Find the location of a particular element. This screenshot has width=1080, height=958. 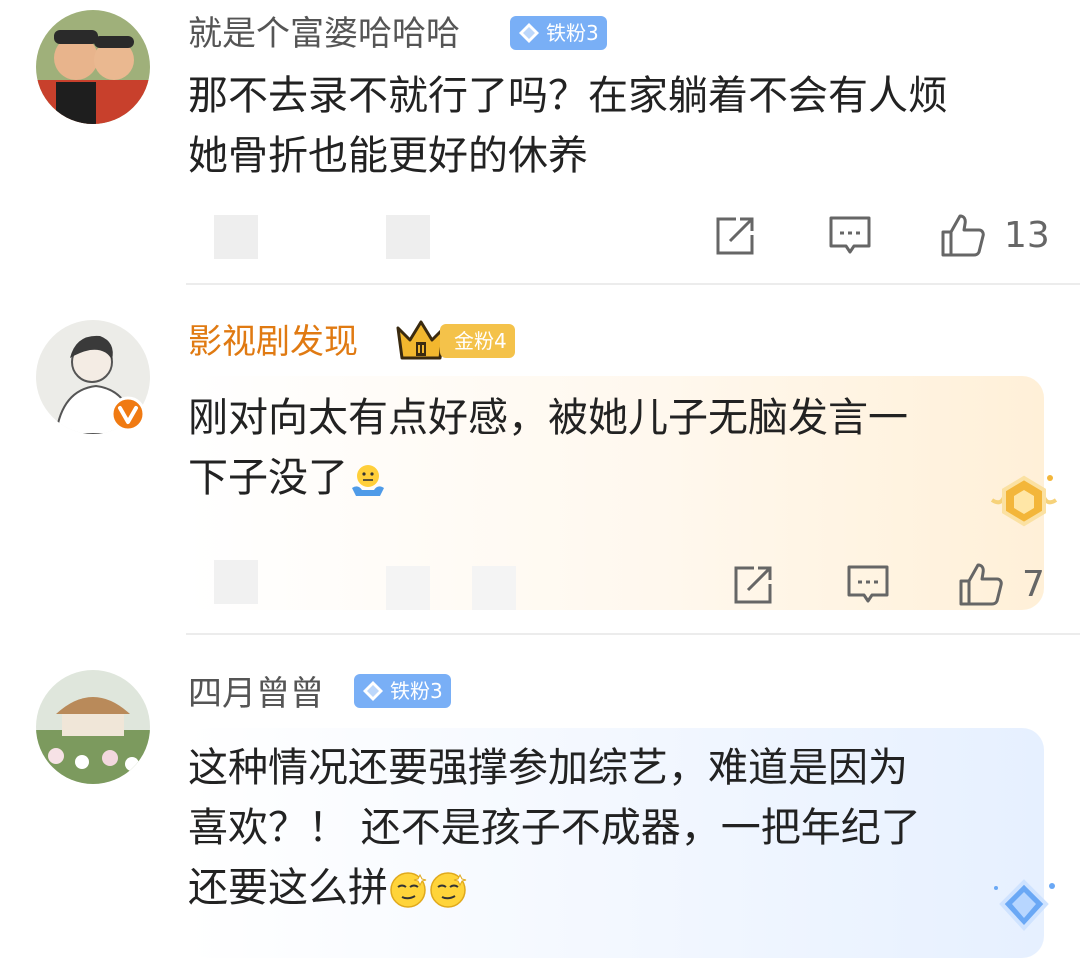

comment-text: 刚对向太有点好感，被她儿子无脑发言一 下子没了 is located at coordinates (548, 448).